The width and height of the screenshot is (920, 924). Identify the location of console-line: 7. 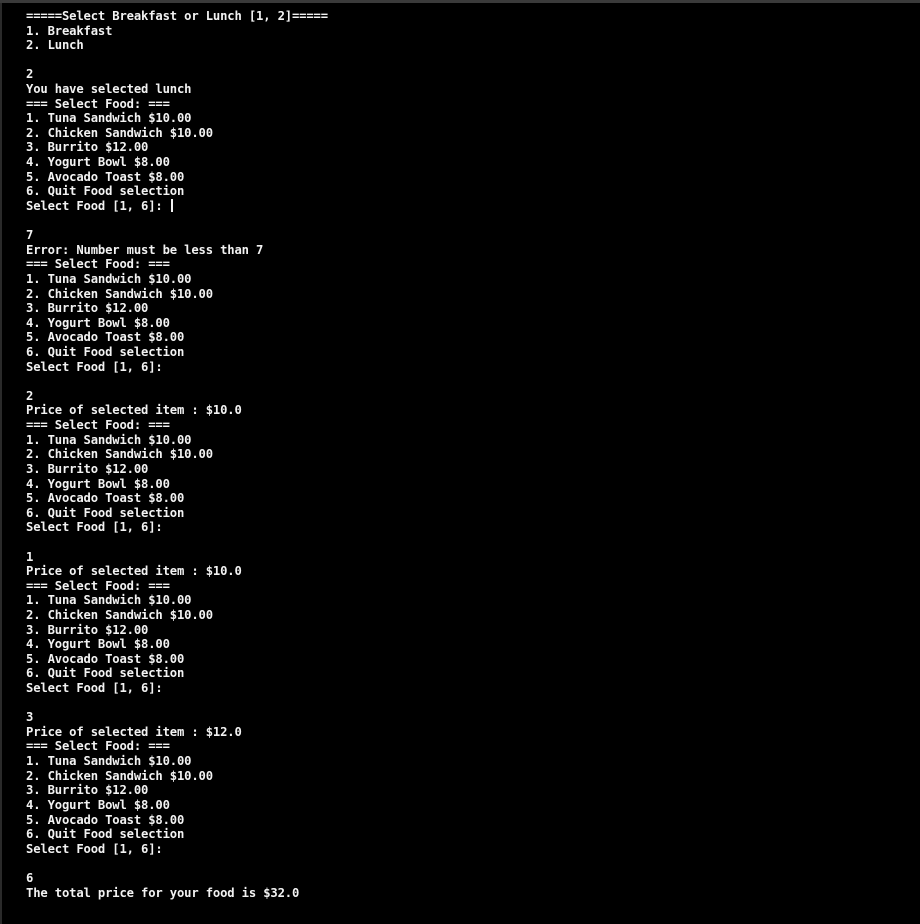
(468, 235).